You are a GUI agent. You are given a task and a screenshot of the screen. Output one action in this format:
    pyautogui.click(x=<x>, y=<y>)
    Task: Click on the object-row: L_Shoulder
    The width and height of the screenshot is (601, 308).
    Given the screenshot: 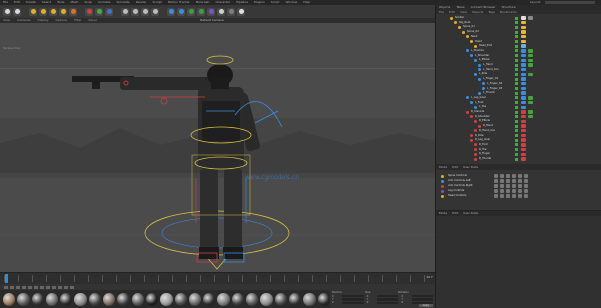 What is the action you would take?
    pyautogui.click(x=518, y=56)
    